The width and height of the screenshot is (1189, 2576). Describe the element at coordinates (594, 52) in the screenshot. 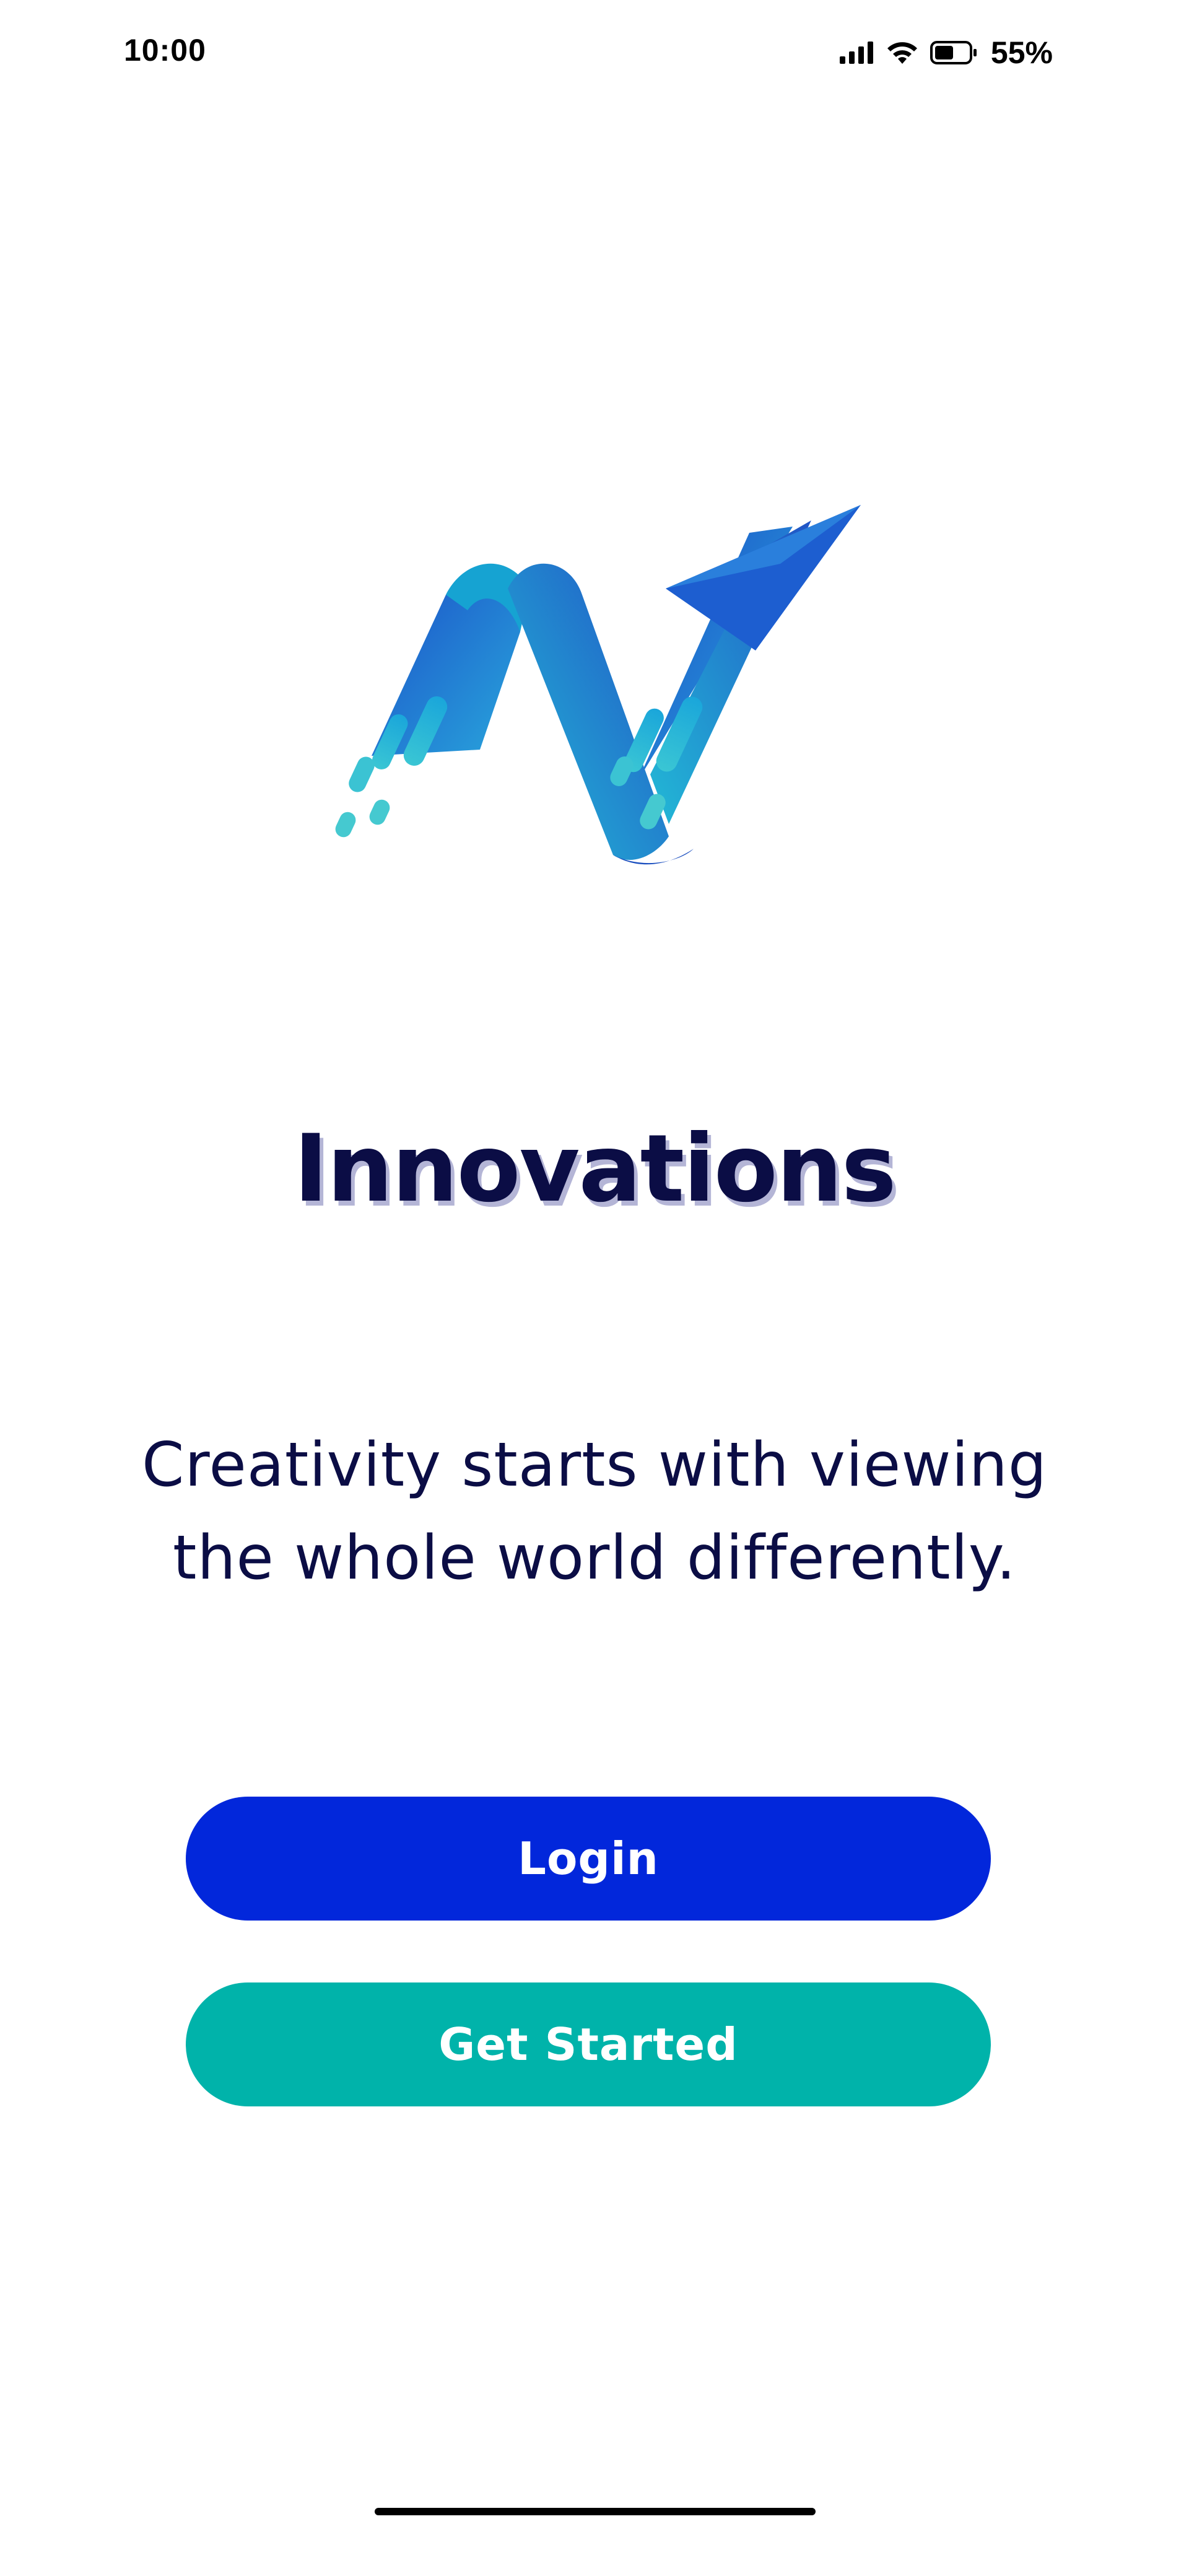

I see `status-bar: 10:00 55%` at that location.